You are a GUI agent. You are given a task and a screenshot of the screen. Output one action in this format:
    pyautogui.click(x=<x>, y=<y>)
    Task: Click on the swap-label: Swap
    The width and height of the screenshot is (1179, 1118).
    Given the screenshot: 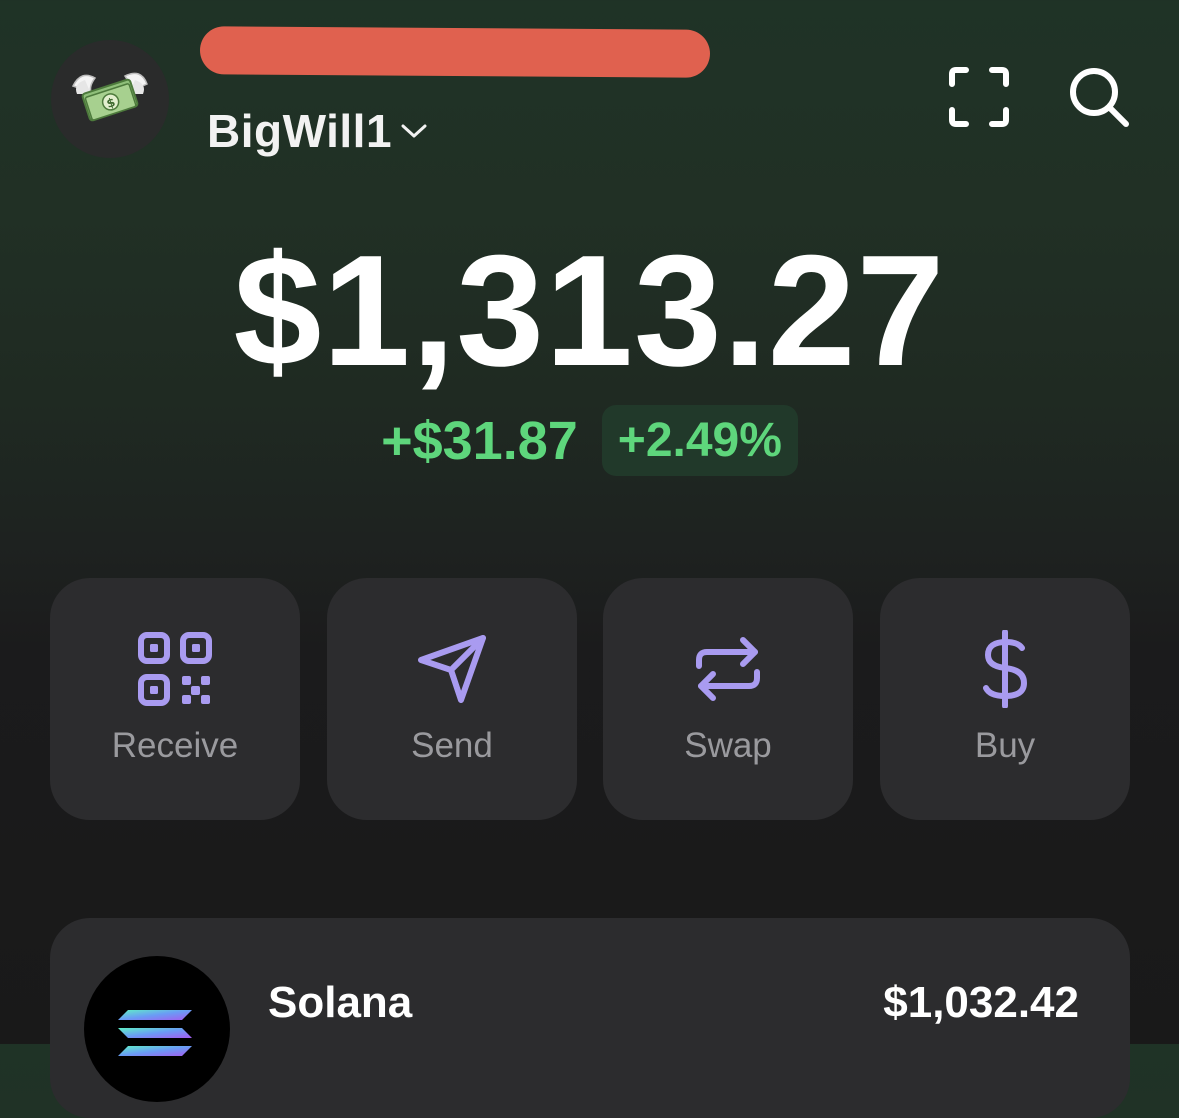 What is the action you would take?
    pyautogui.click(x=728, y=745)
    